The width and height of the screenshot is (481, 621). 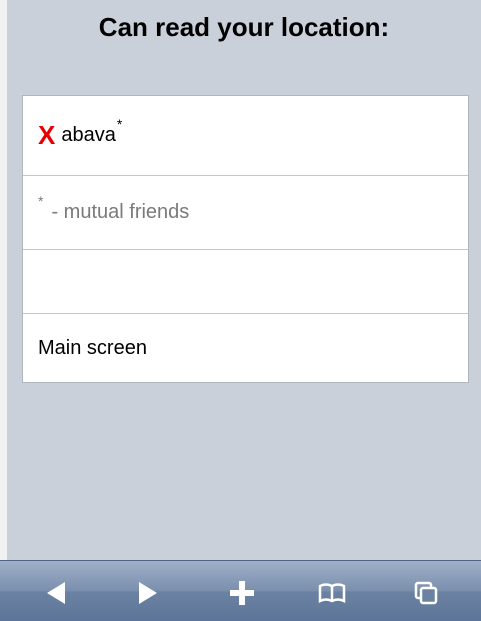 What do you see at coordinates (244, 27) in the screenshot?
I see `page-title: Can read your location:` at bounding box center [244, 27].